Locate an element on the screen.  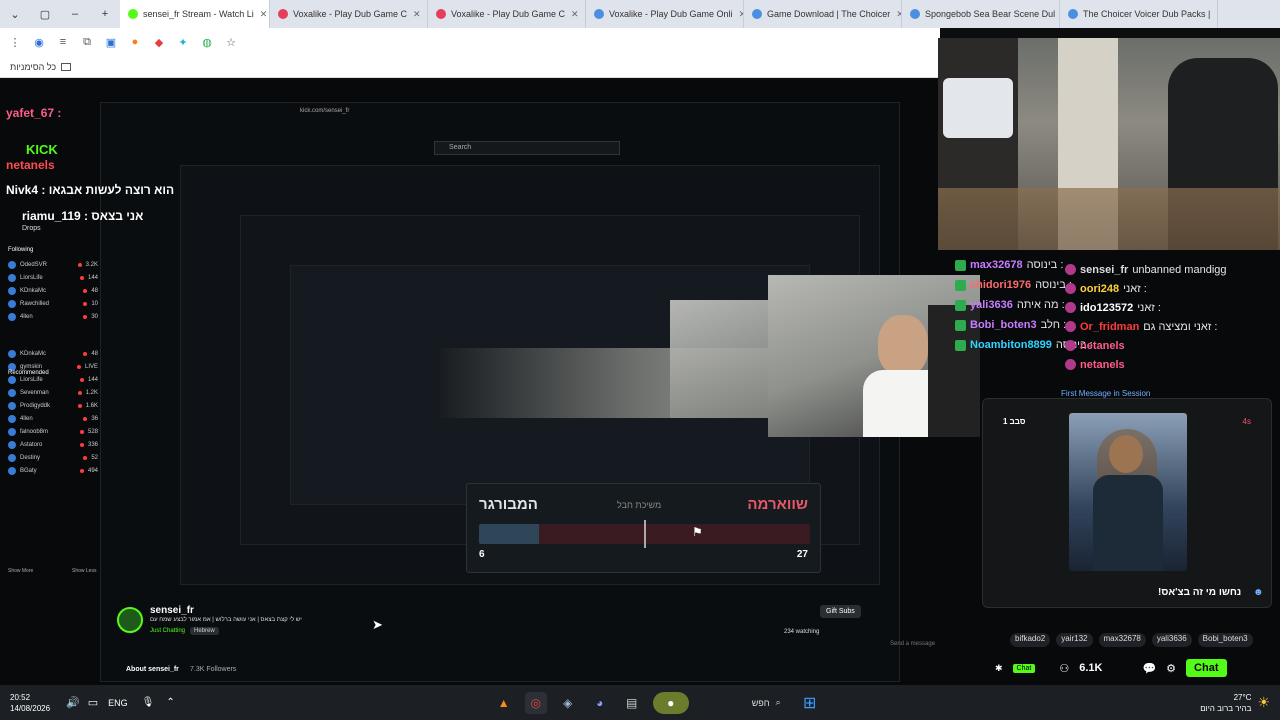
channel-name: Destiny is located at coordinates (30, 457).